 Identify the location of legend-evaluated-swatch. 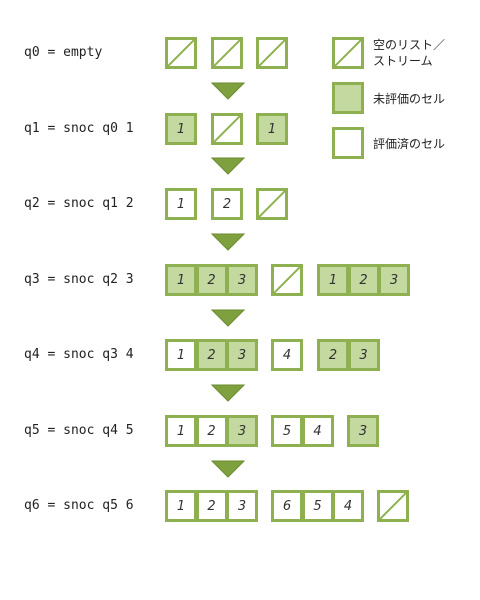
(348, 143).